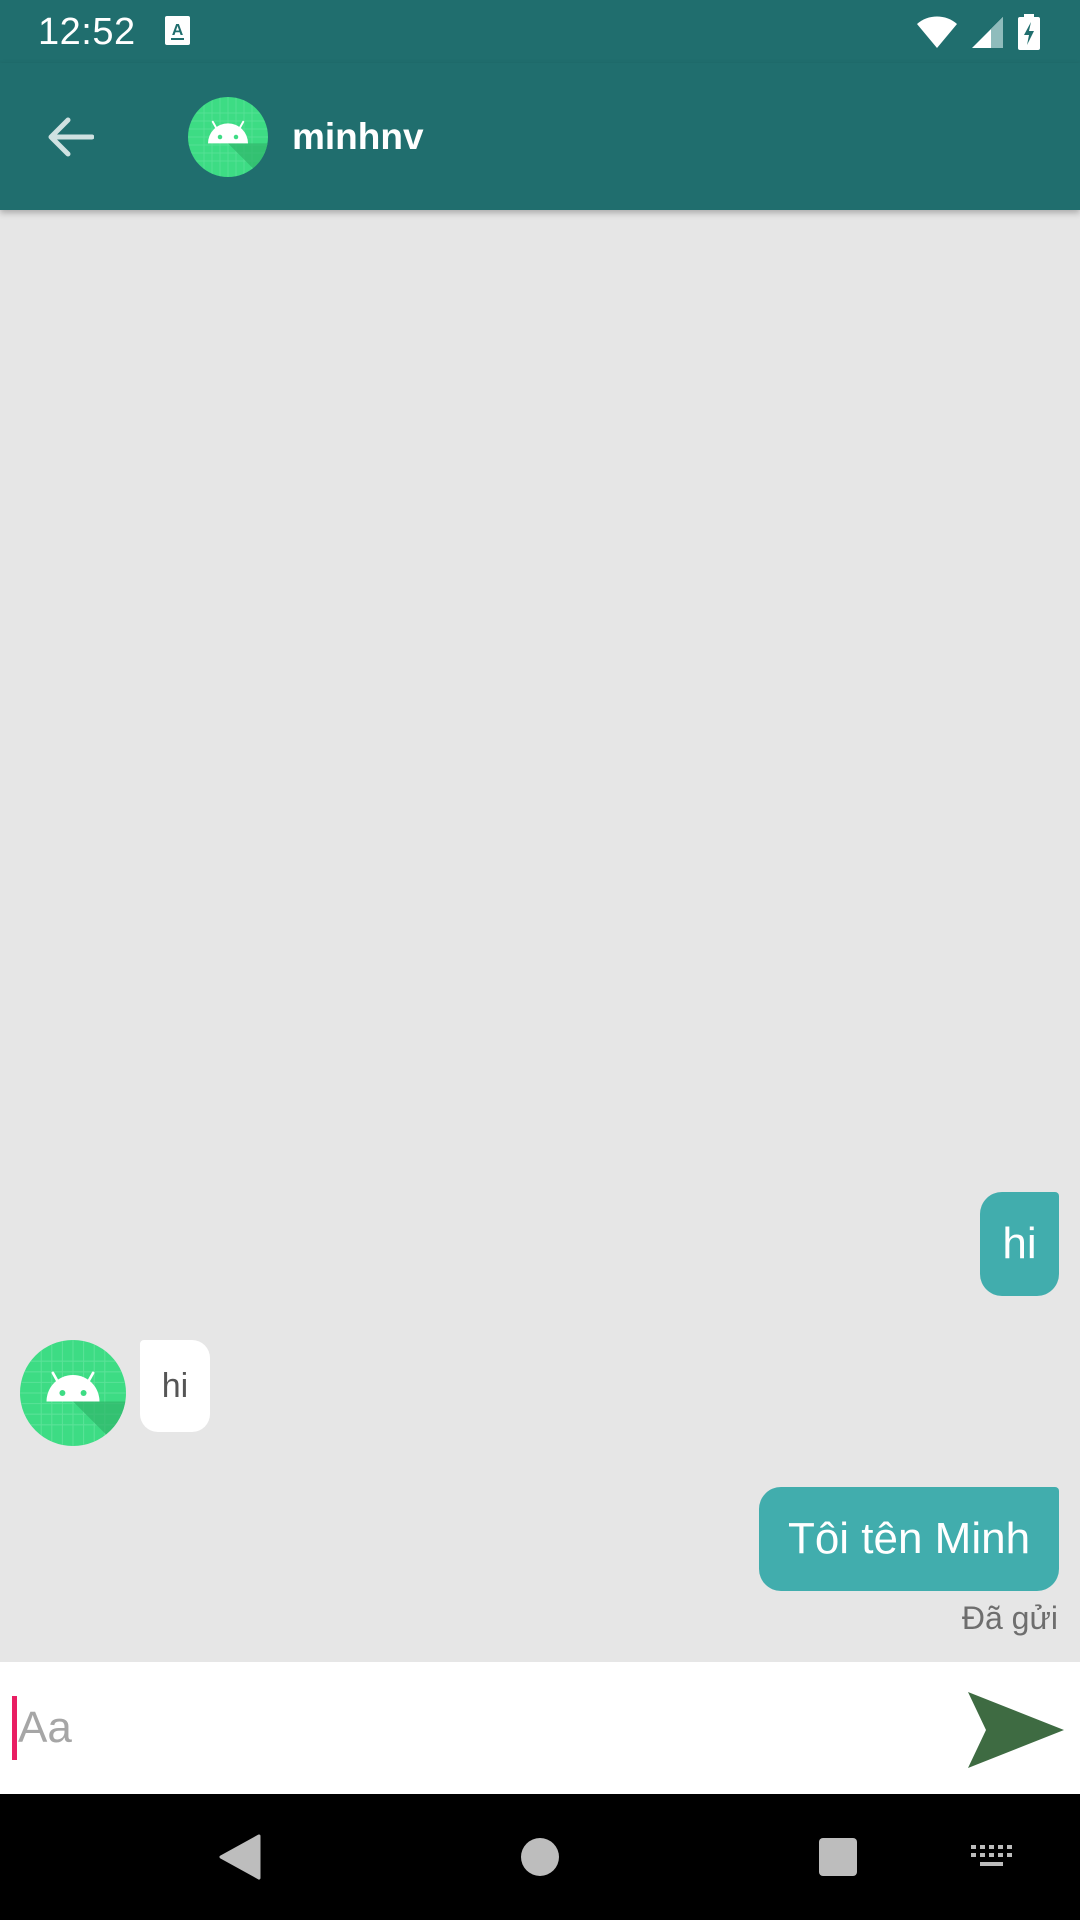 This screenshot has height=1920, width=1080. Describe the element at coordinates (540, 136) in the screenshot. I see `chat-header: minhnv` at that location.